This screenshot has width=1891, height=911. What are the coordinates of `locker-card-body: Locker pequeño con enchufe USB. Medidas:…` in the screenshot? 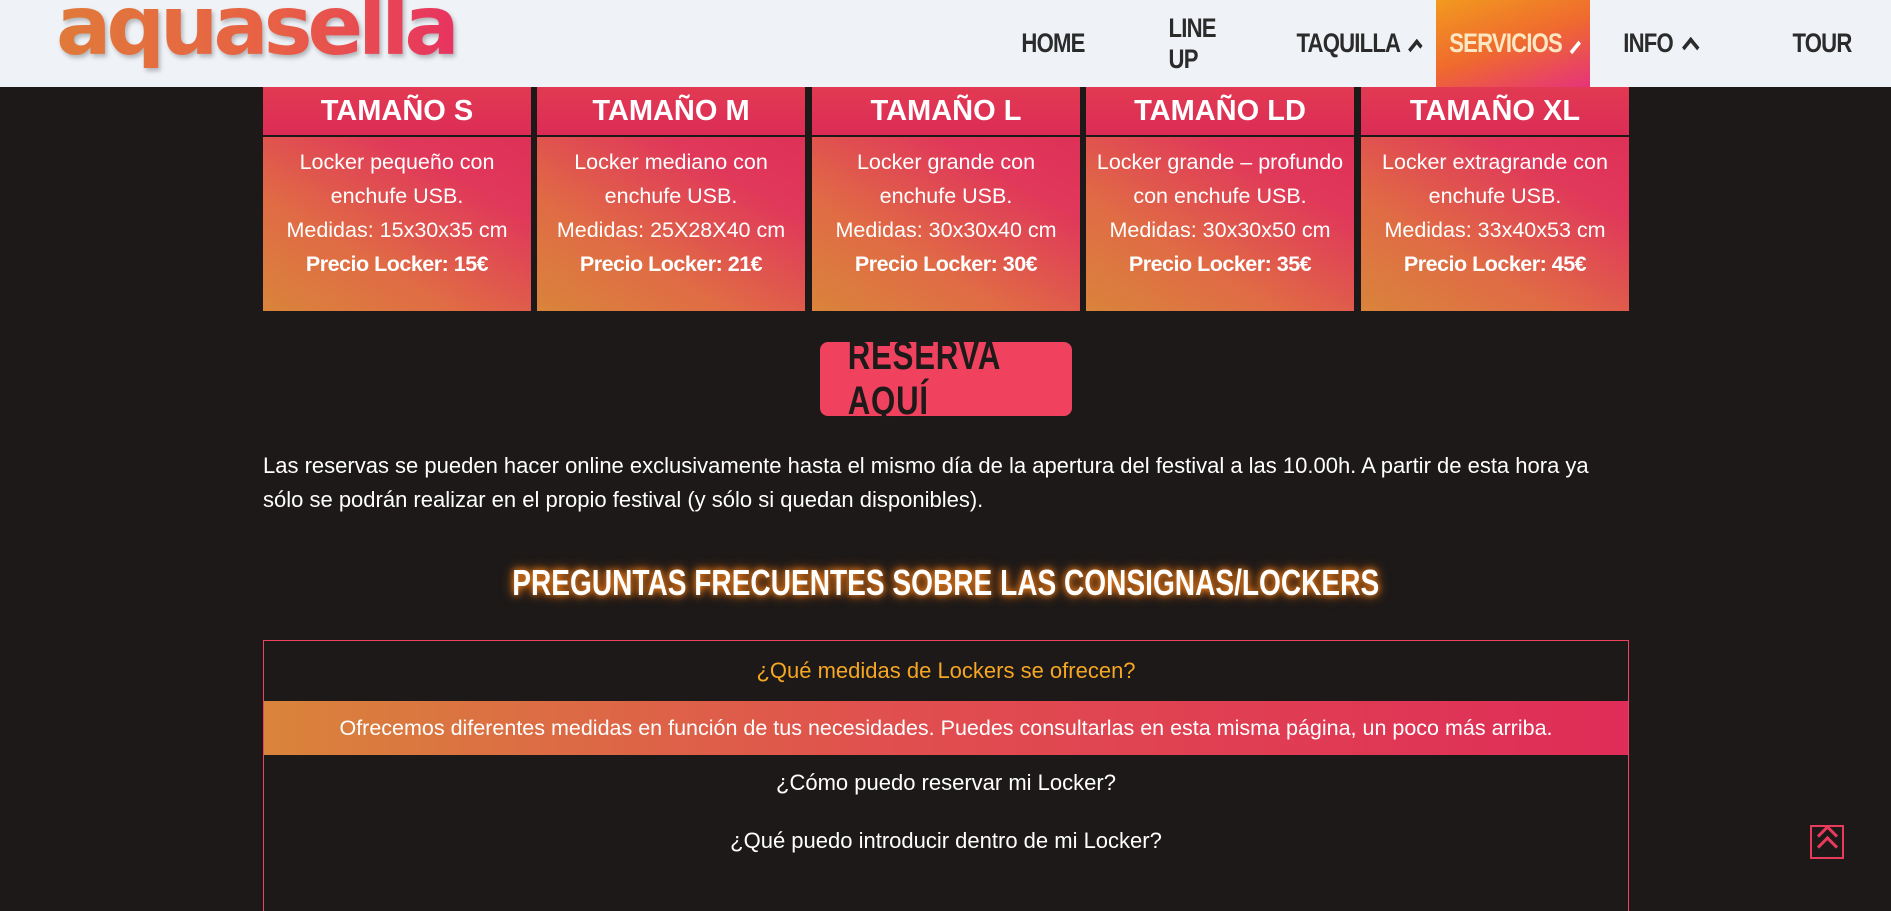 It's located at (397, 209).